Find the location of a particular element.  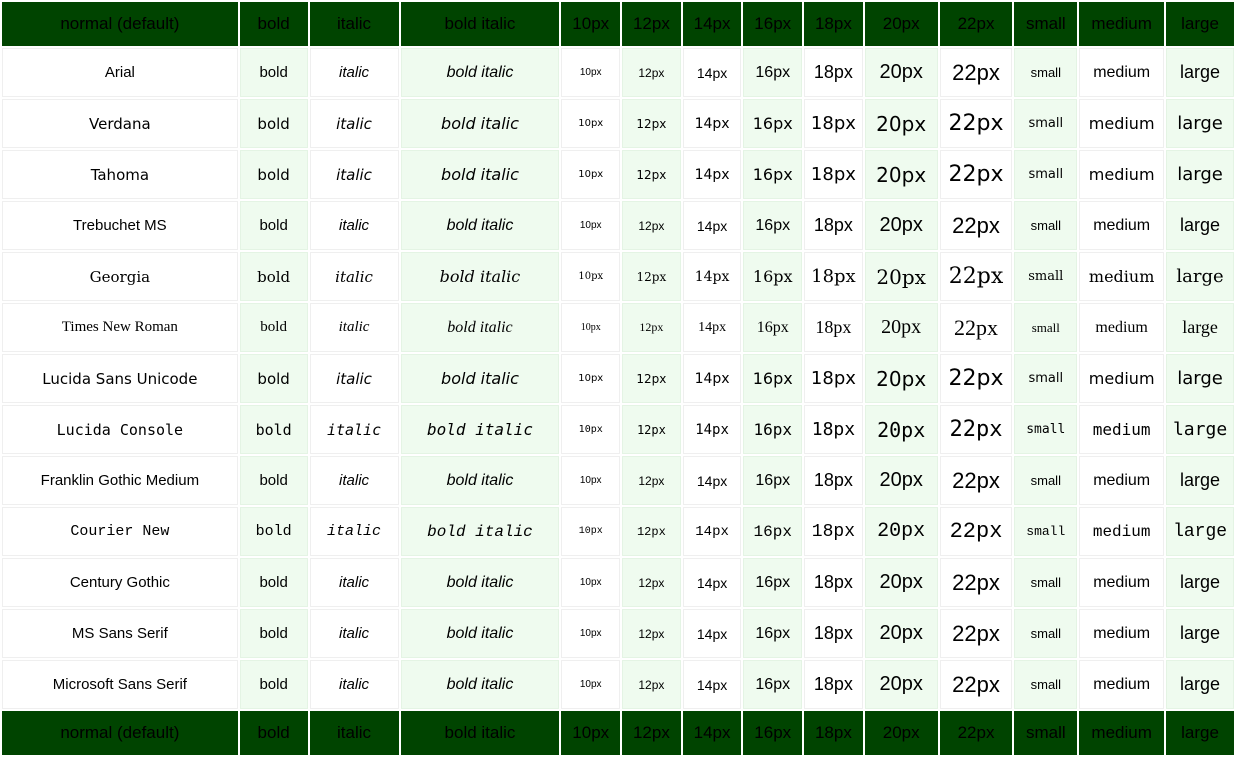

column-header-small: small is located at coordinates (1046, 24).